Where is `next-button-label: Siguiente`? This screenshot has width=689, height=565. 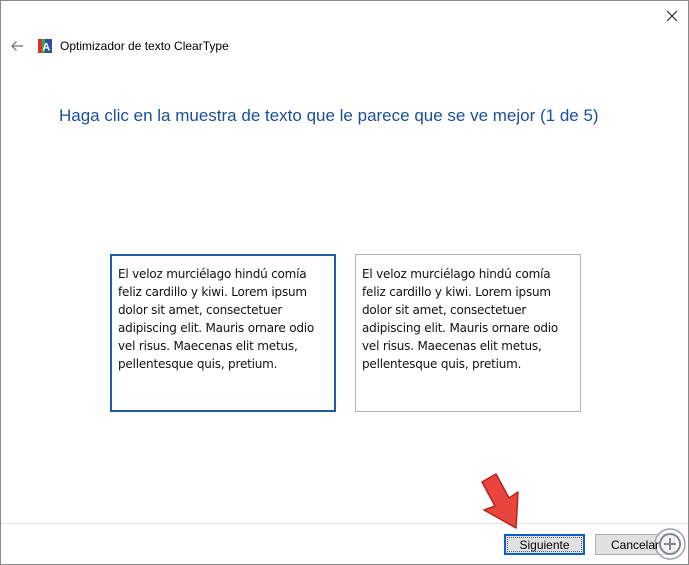 next-button-label: Siguiente is located at coordinates (544, 544).